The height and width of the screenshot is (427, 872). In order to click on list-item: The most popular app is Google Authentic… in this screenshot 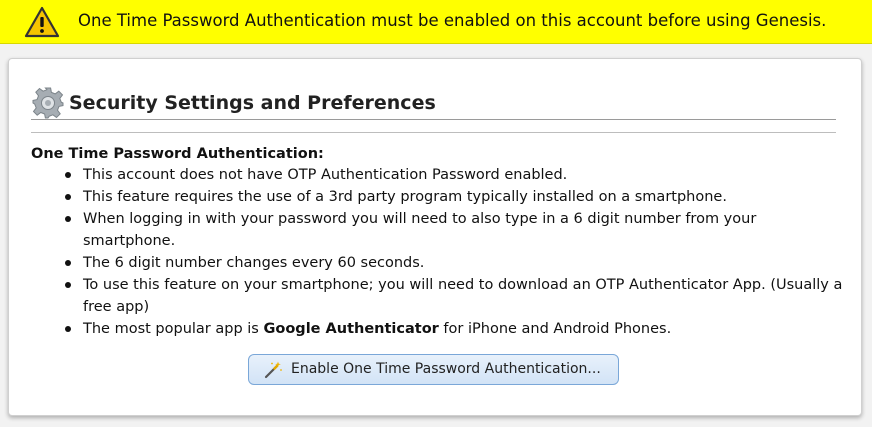, I will do `click(458, 329)`.